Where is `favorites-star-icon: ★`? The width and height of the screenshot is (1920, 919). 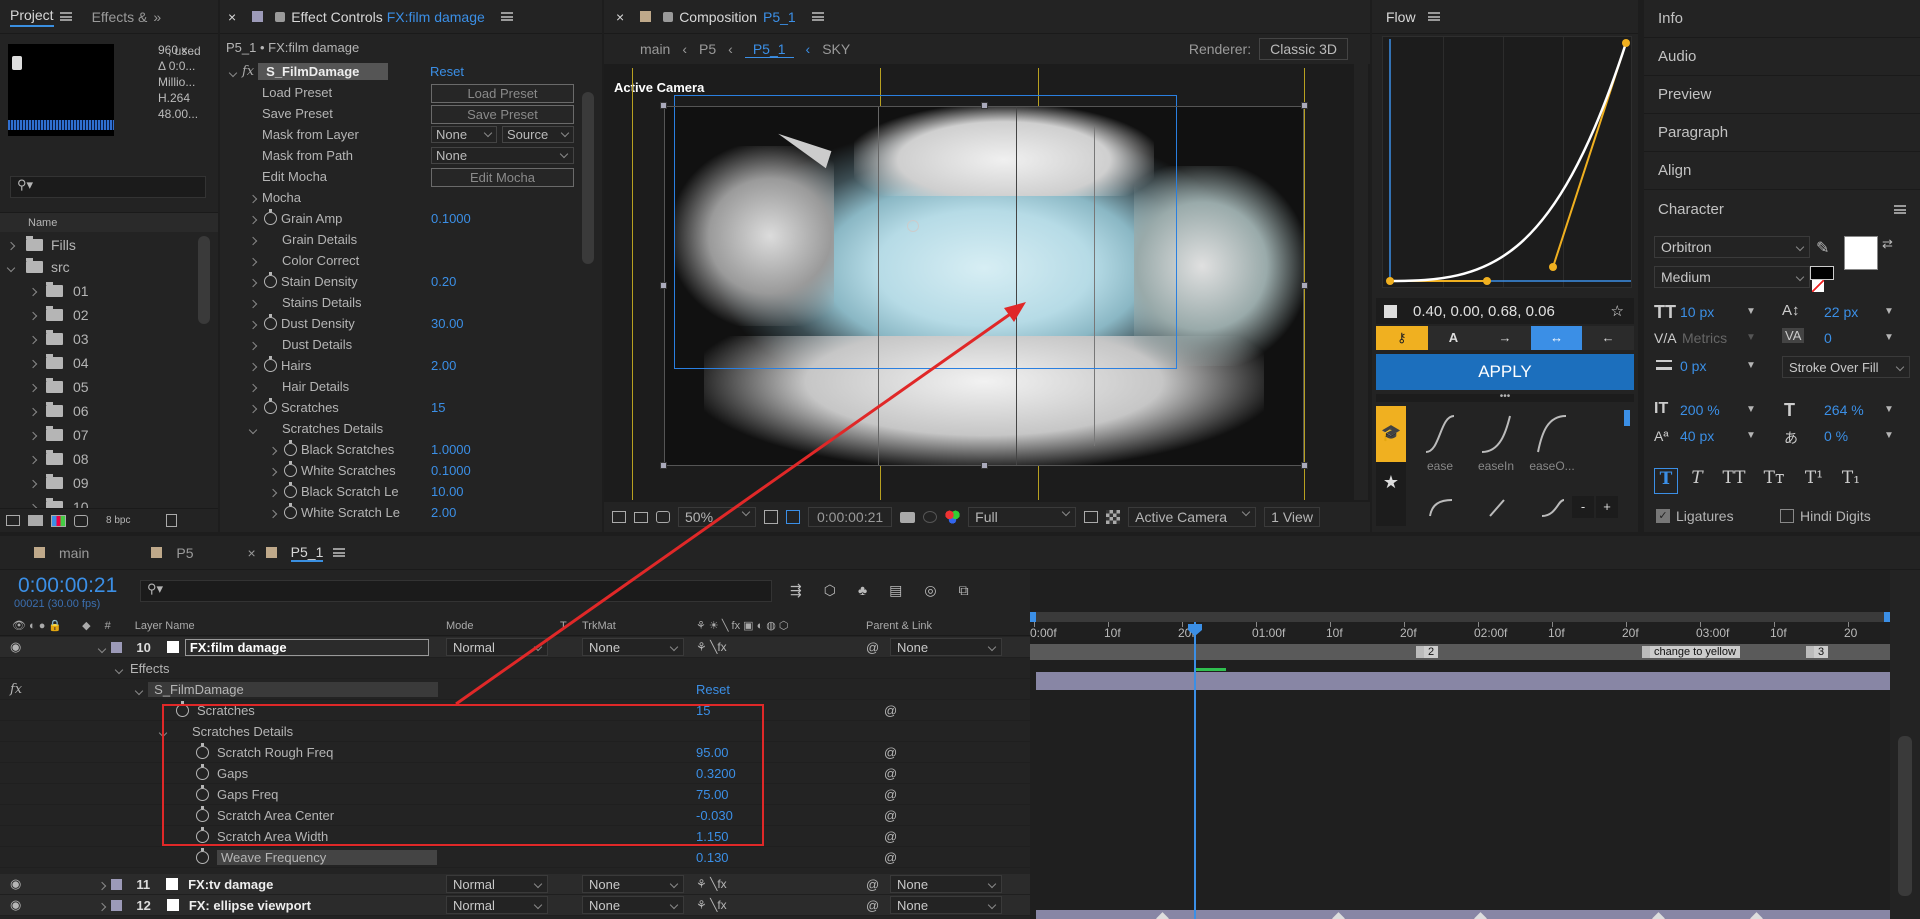
favorites-star-icon: ★ is located at coordinates (1391, 482).